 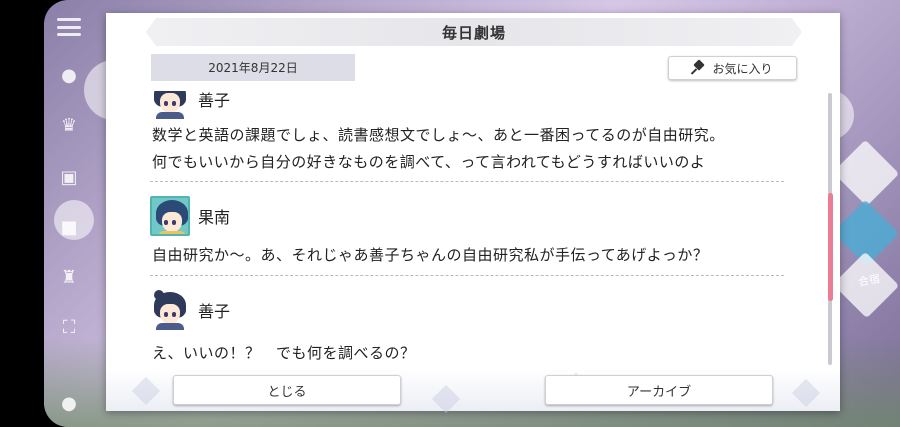 What do you see at coordinates (467, 216) in the screenshot?
I see `speaker-row: 果南` at bounding box center [467, 216].